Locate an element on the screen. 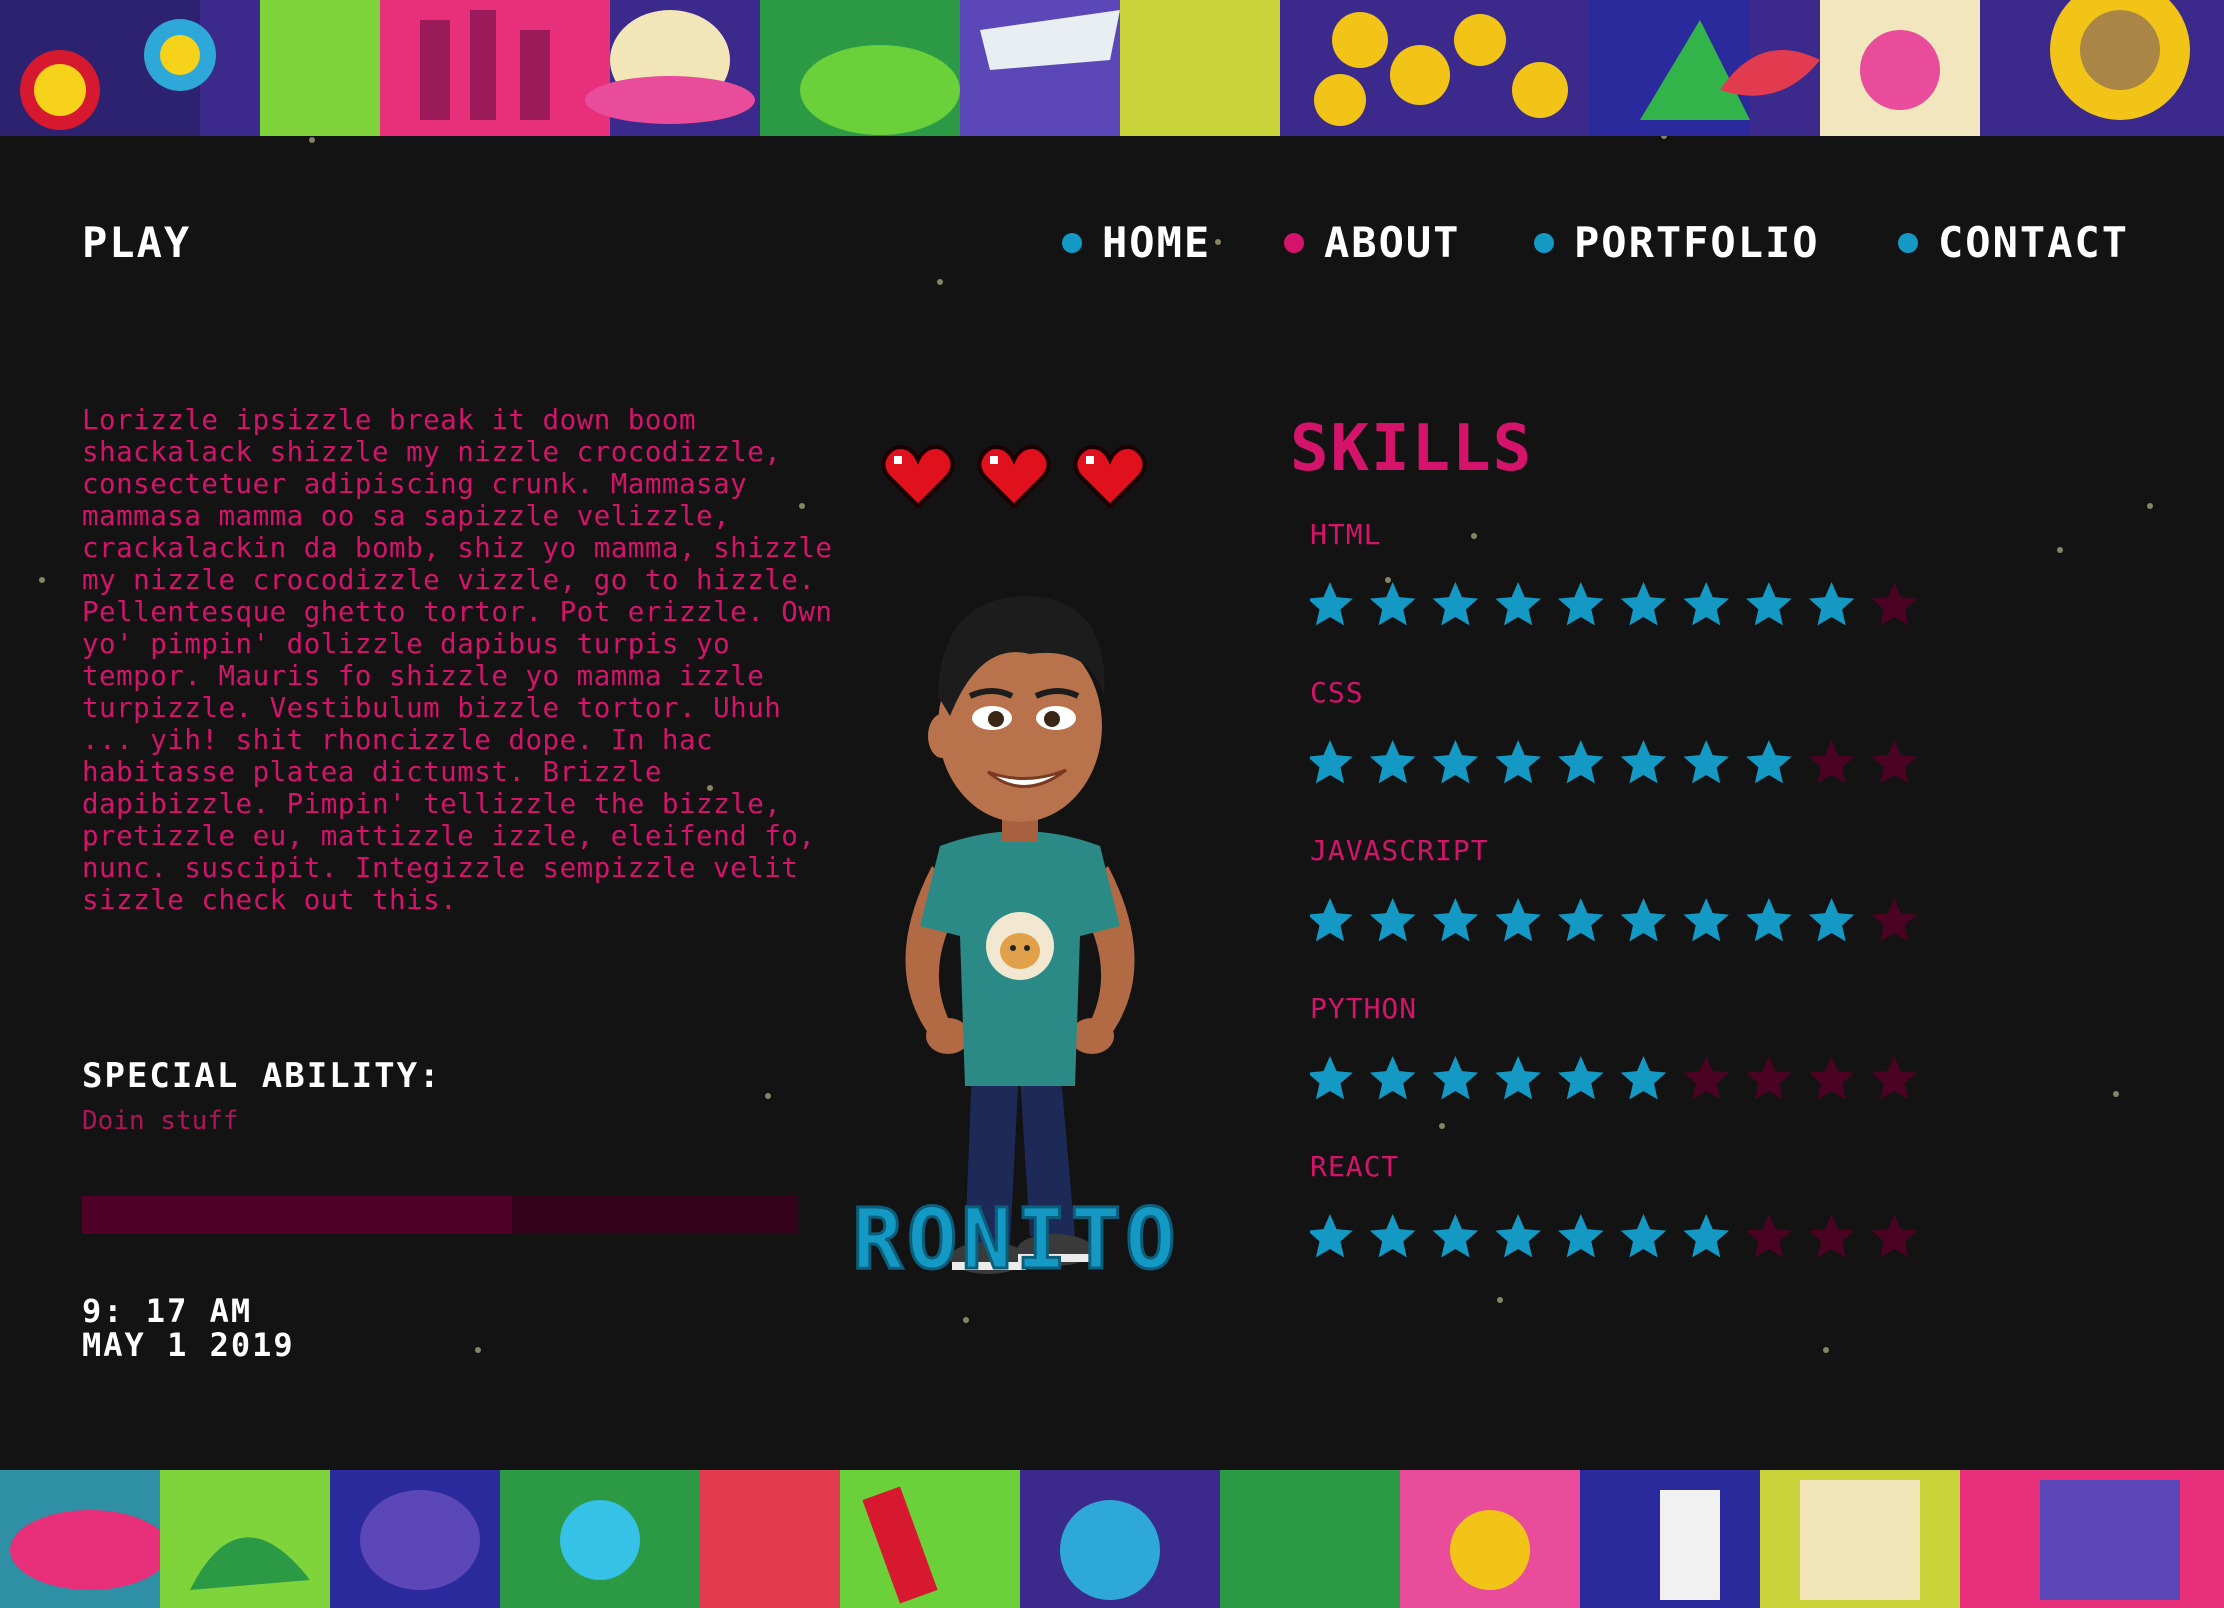  skill-css: CSS is located at coordinates (1658, 751).